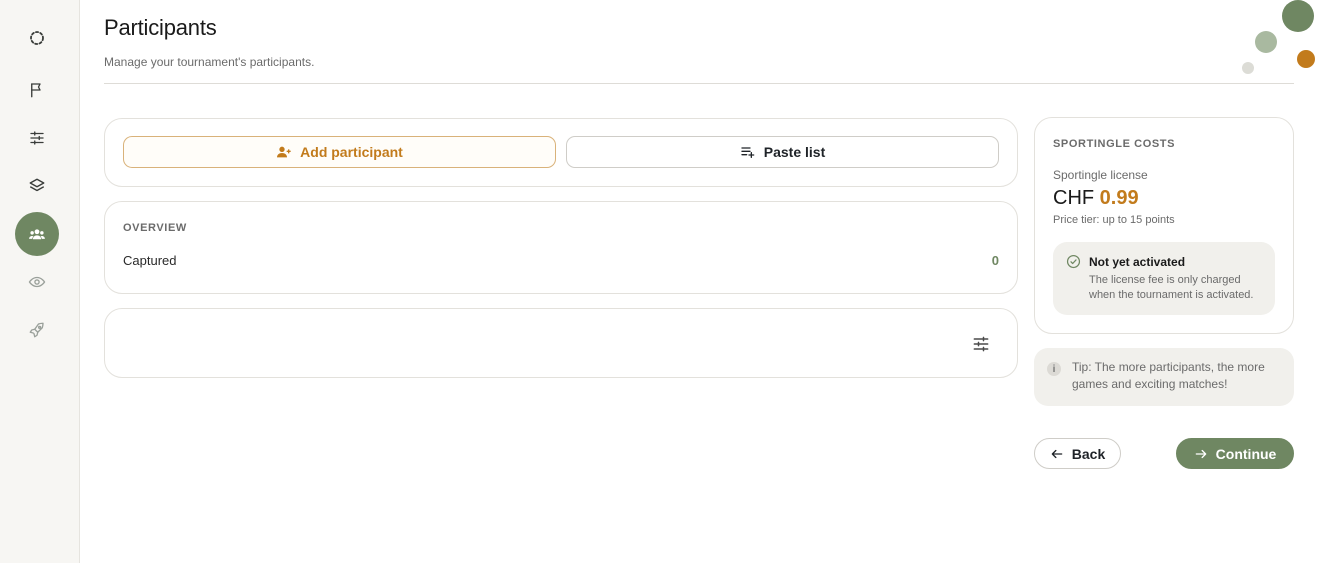 This screenshot has width=1317, height=563. I want to click on layers-icon, so click(37, 185).